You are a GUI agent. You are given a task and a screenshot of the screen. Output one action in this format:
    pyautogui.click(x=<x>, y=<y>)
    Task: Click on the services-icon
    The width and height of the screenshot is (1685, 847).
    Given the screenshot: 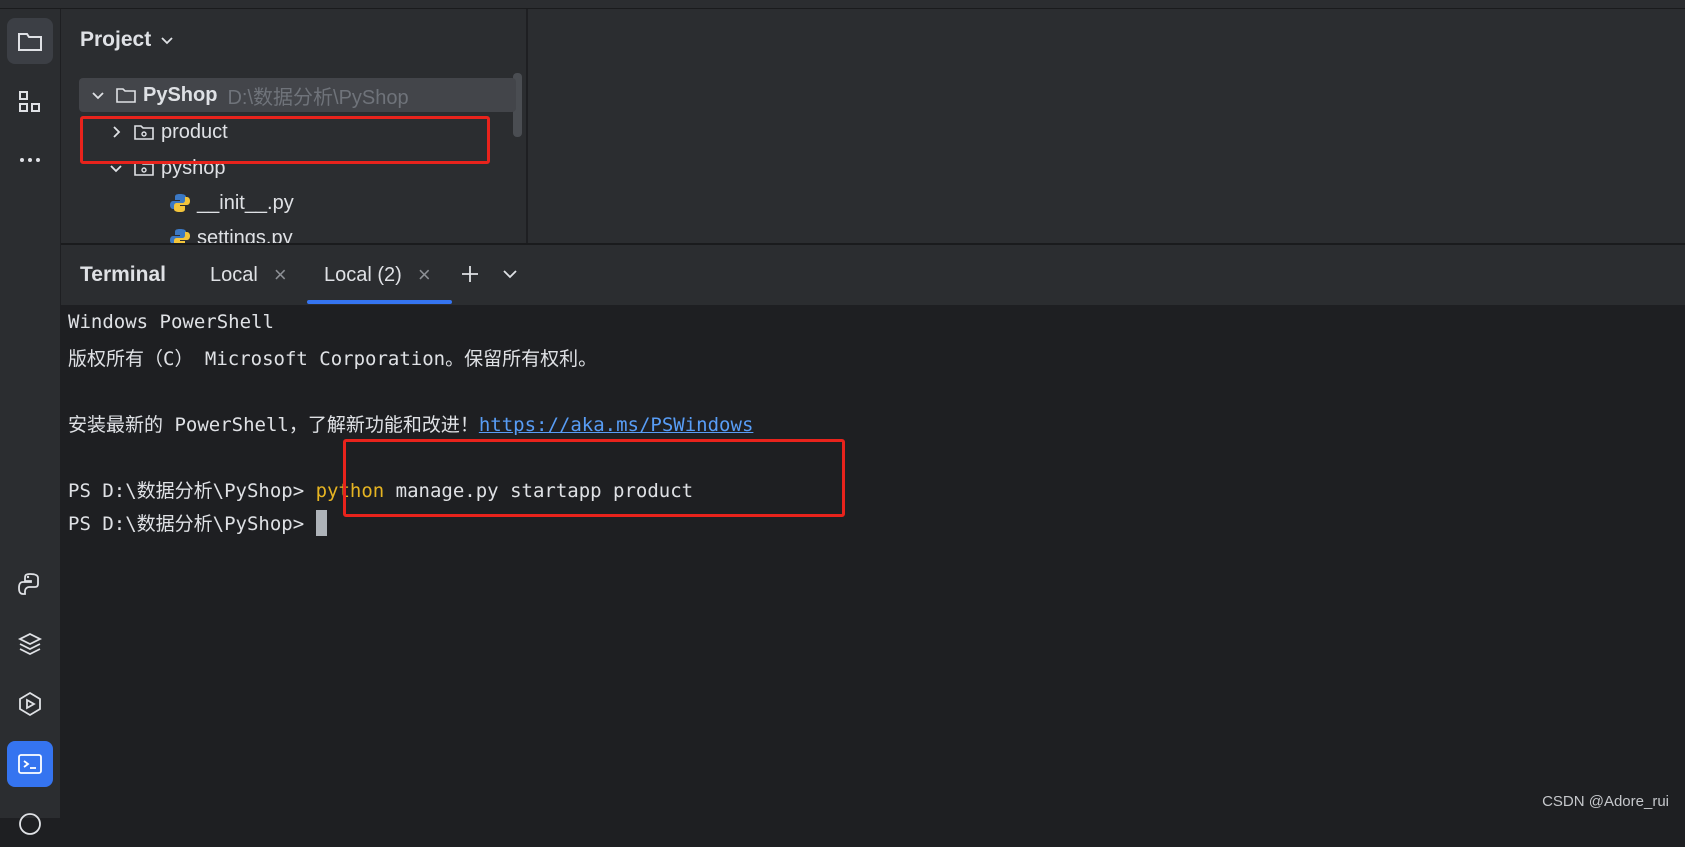 What is the action you would take?
    pyautogui.click(x=30, y=704)
    